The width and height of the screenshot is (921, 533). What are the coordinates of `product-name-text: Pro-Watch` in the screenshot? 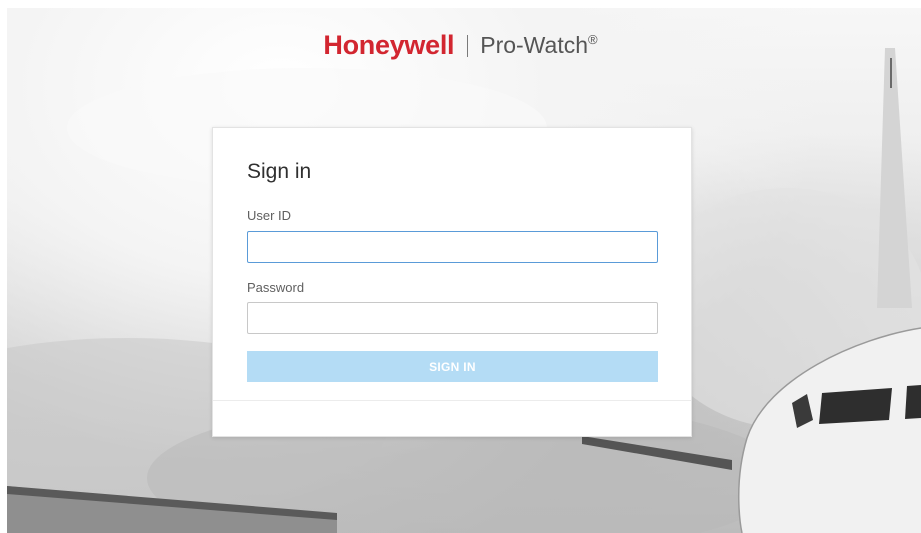 It's located at (534, 45).